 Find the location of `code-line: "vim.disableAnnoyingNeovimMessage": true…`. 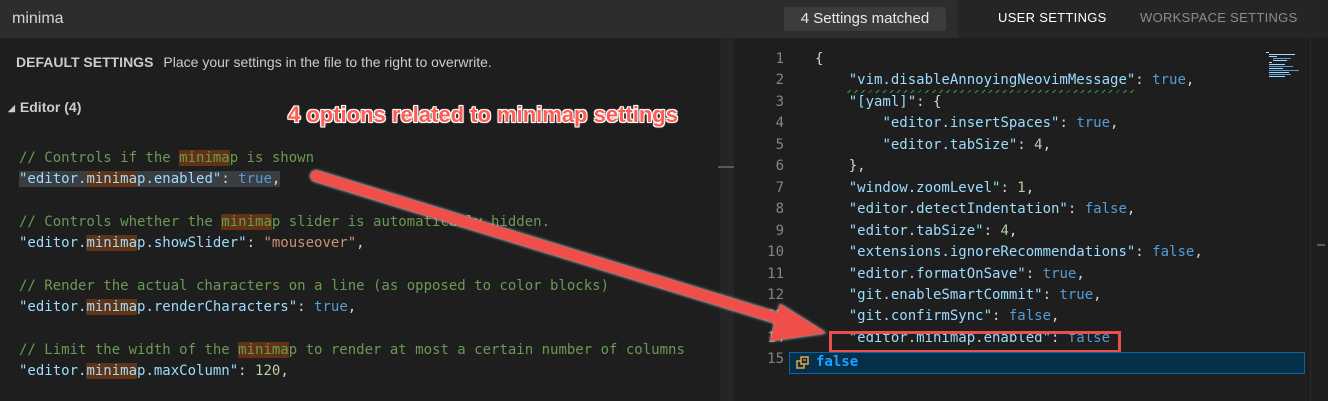

code-line: "vim.disableAnnoyingNeovimMessage": true… is located at coordinates (1005, 80).